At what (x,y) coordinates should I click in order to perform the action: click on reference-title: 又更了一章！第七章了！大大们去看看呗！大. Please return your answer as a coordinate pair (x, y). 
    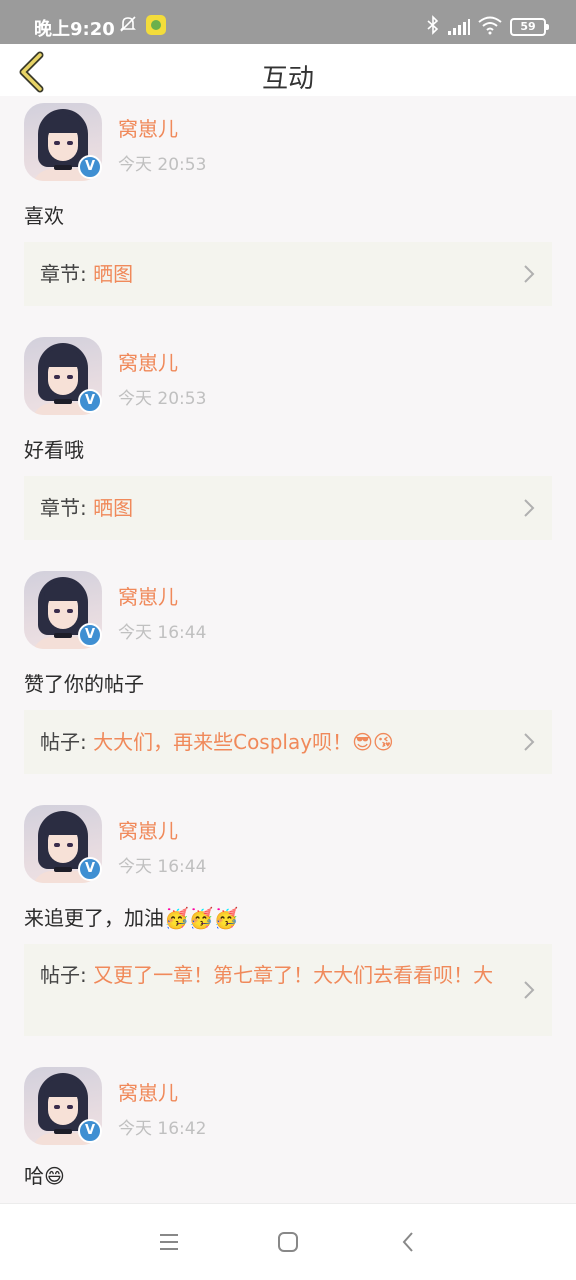
    Looking at the image, I should click on (293, 975).